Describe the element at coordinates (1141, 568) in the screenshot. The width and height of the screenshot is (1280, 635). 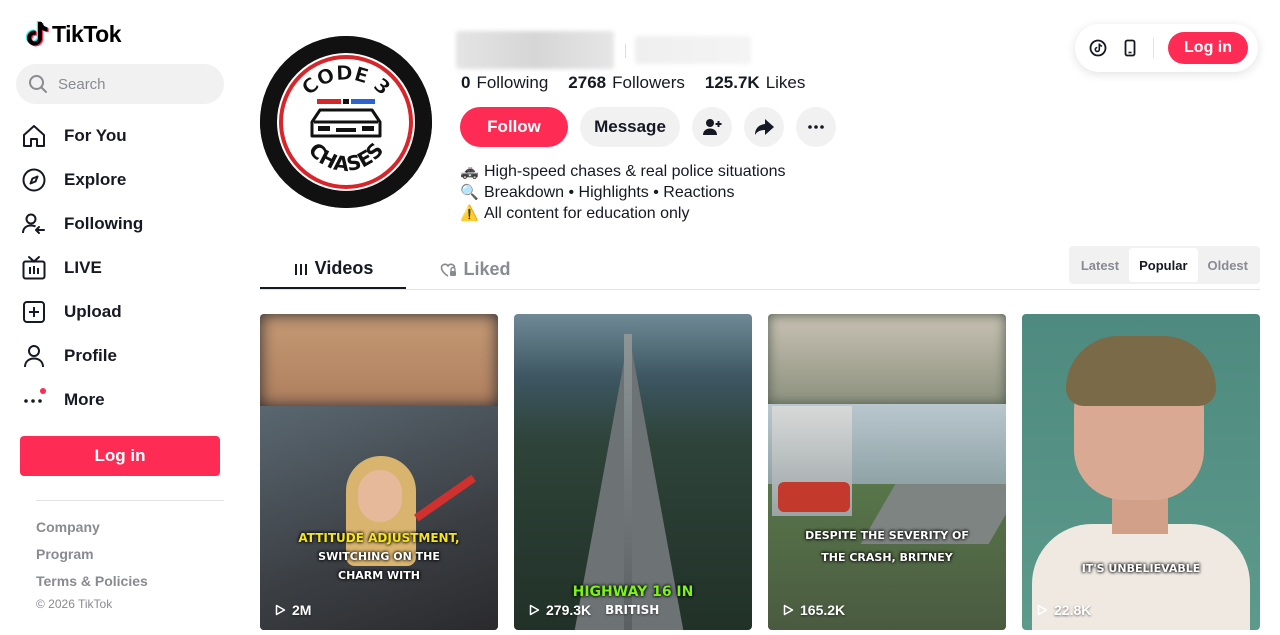
I see `video-caption: IT'S UNBELIEVABLE` at that location.